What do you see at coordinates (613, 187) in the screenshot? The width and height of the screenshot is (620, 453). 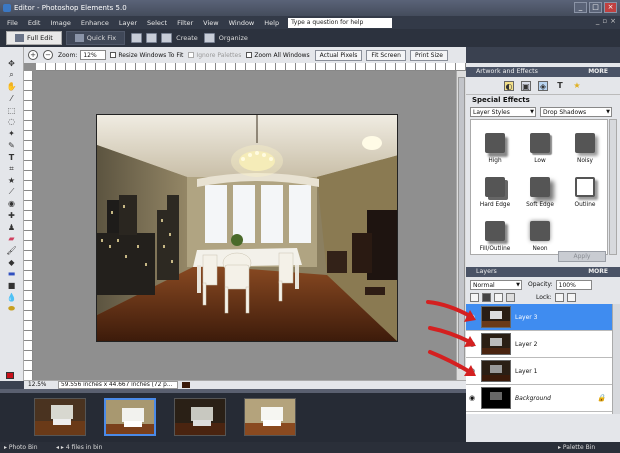 I see `effects-scrollbar` at bounding box center [613, 187].